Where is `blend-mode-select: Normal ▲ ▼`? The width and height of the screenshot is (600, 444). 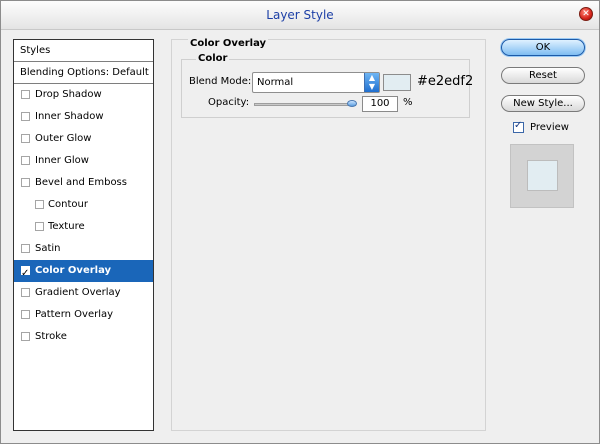
blend-mode-select: Normal ▲ ▼ is located at coordinates (316, 82).